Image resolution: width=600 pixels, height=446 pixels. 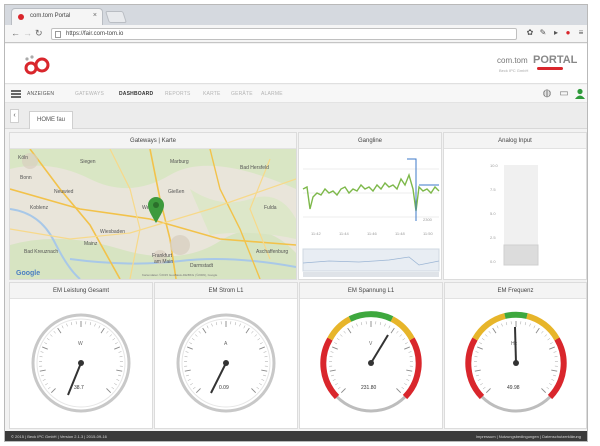 What do you see at coordinates (27, 33) in the screenshot?
I see `forward-arrow-icon: →` at bounding box center [27, 33].